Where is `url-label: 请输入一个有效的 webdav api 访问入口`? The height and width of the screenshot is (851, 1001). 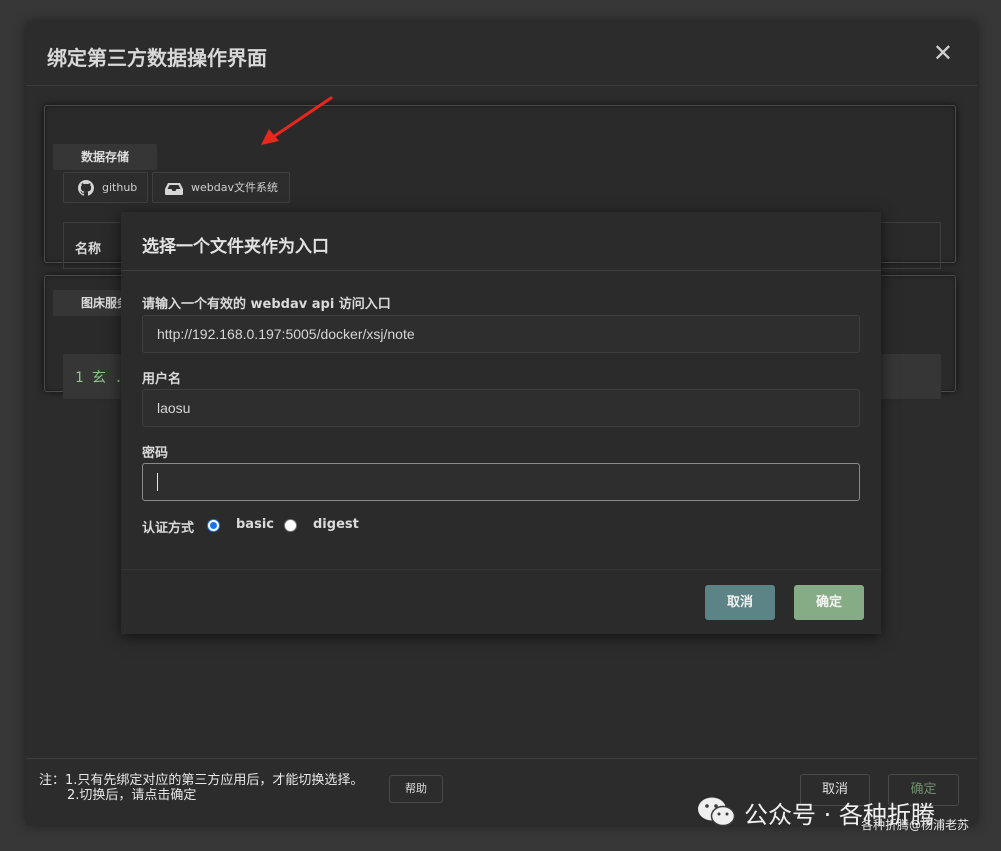
url-label: 请输入一个有效的 webdav api 访问入口 is located at coordinates (266, 304).